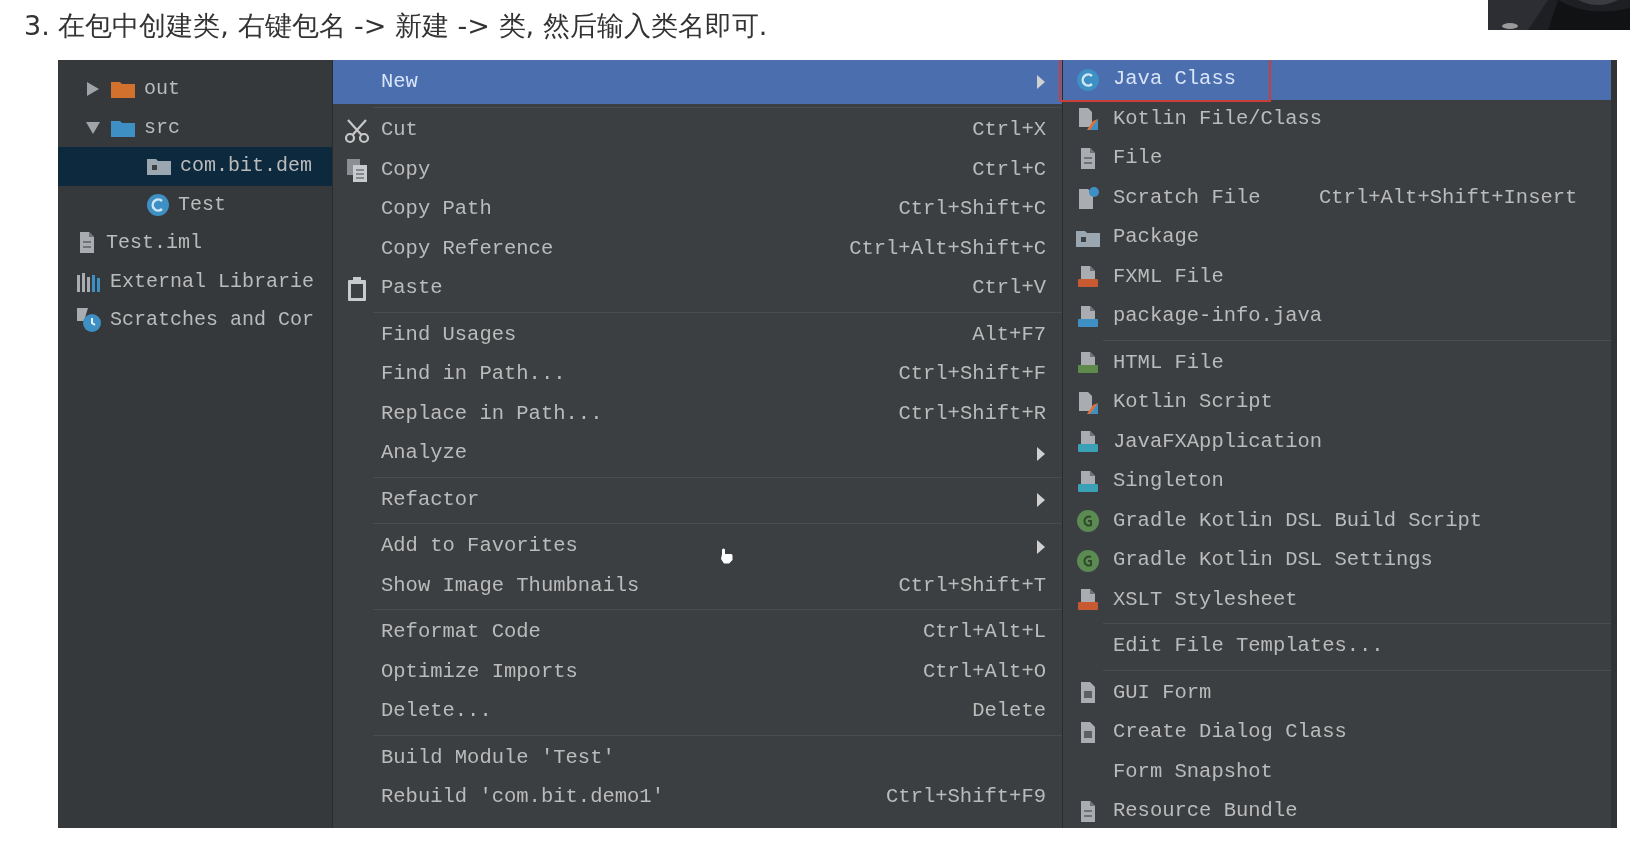 The width and height of the screenshot is (1630, 845). I want to click on tree-item-label: External Librarie, so click(212, 281).